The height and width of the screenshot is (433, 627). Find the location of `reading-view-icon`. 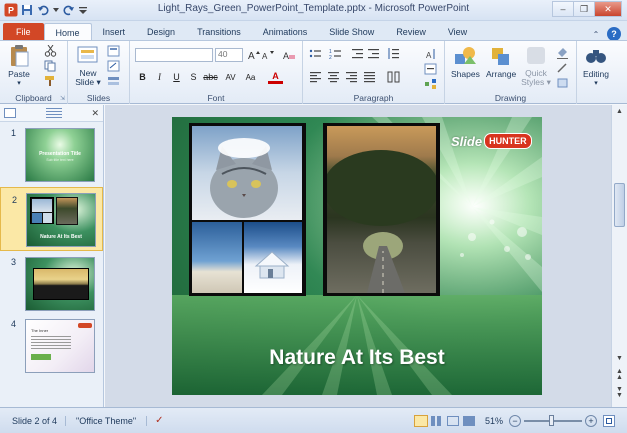

reading-view-icon is located at coordinates (452, 420).